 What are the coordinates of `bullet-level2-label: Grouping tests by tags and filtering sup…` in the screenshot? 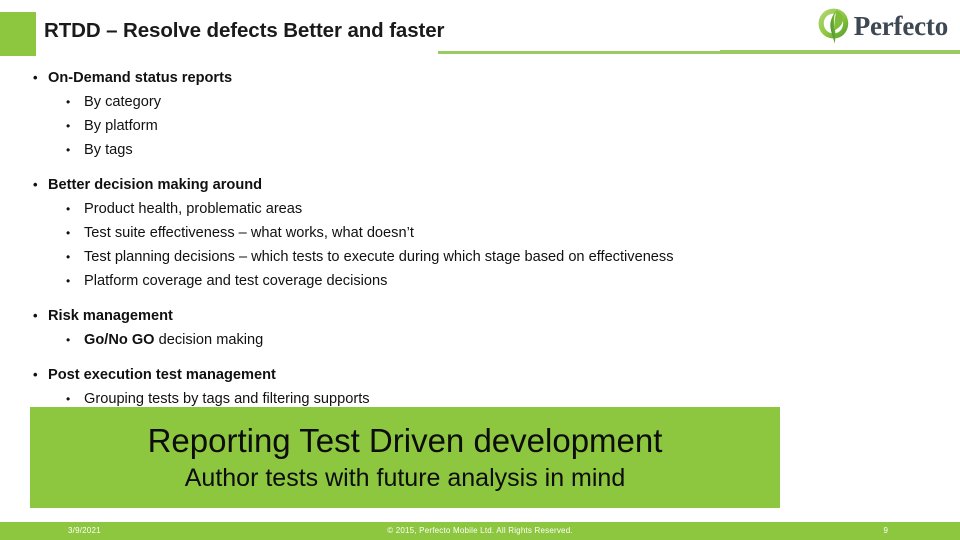 It's located at (227, 399).